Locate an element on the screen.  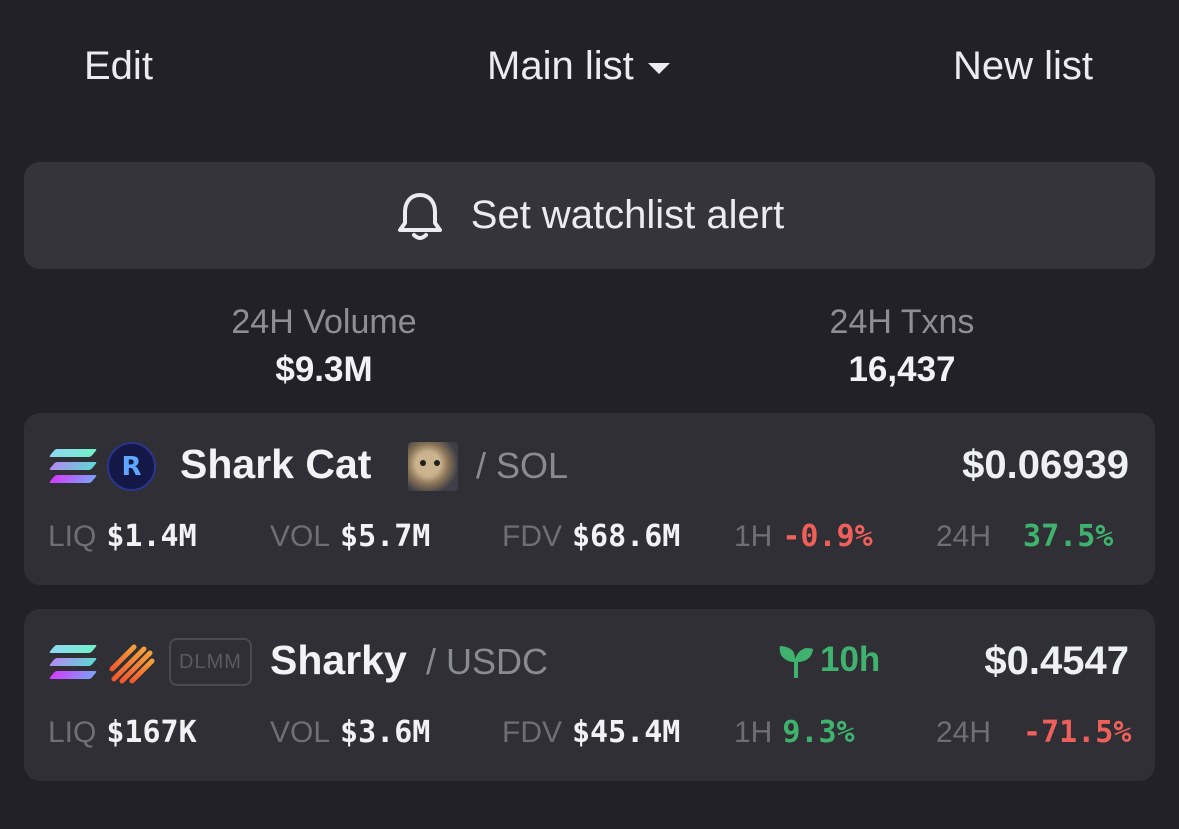
list-selector: Main list is located at coordinates (578, 66).